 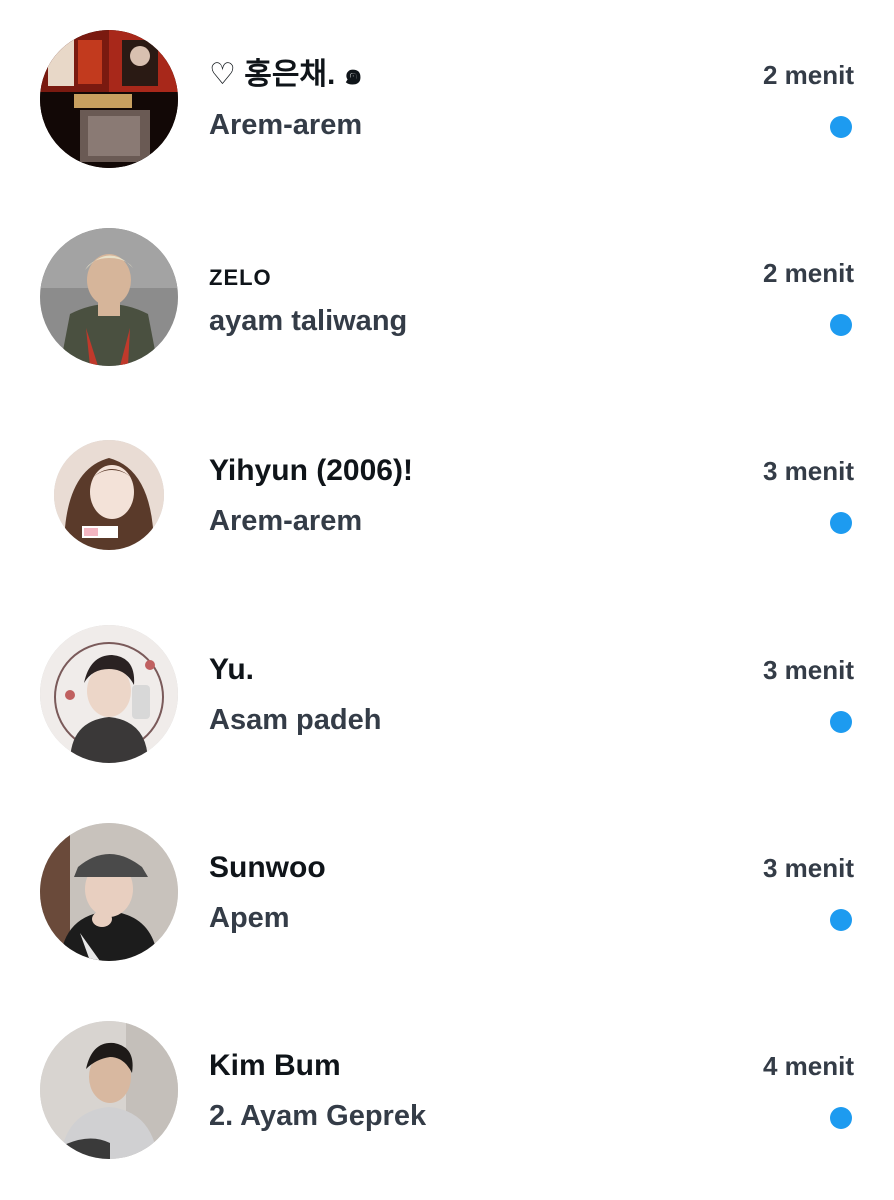 I want to click on contact-name: Sunwoo, so click(x=267, y=867).